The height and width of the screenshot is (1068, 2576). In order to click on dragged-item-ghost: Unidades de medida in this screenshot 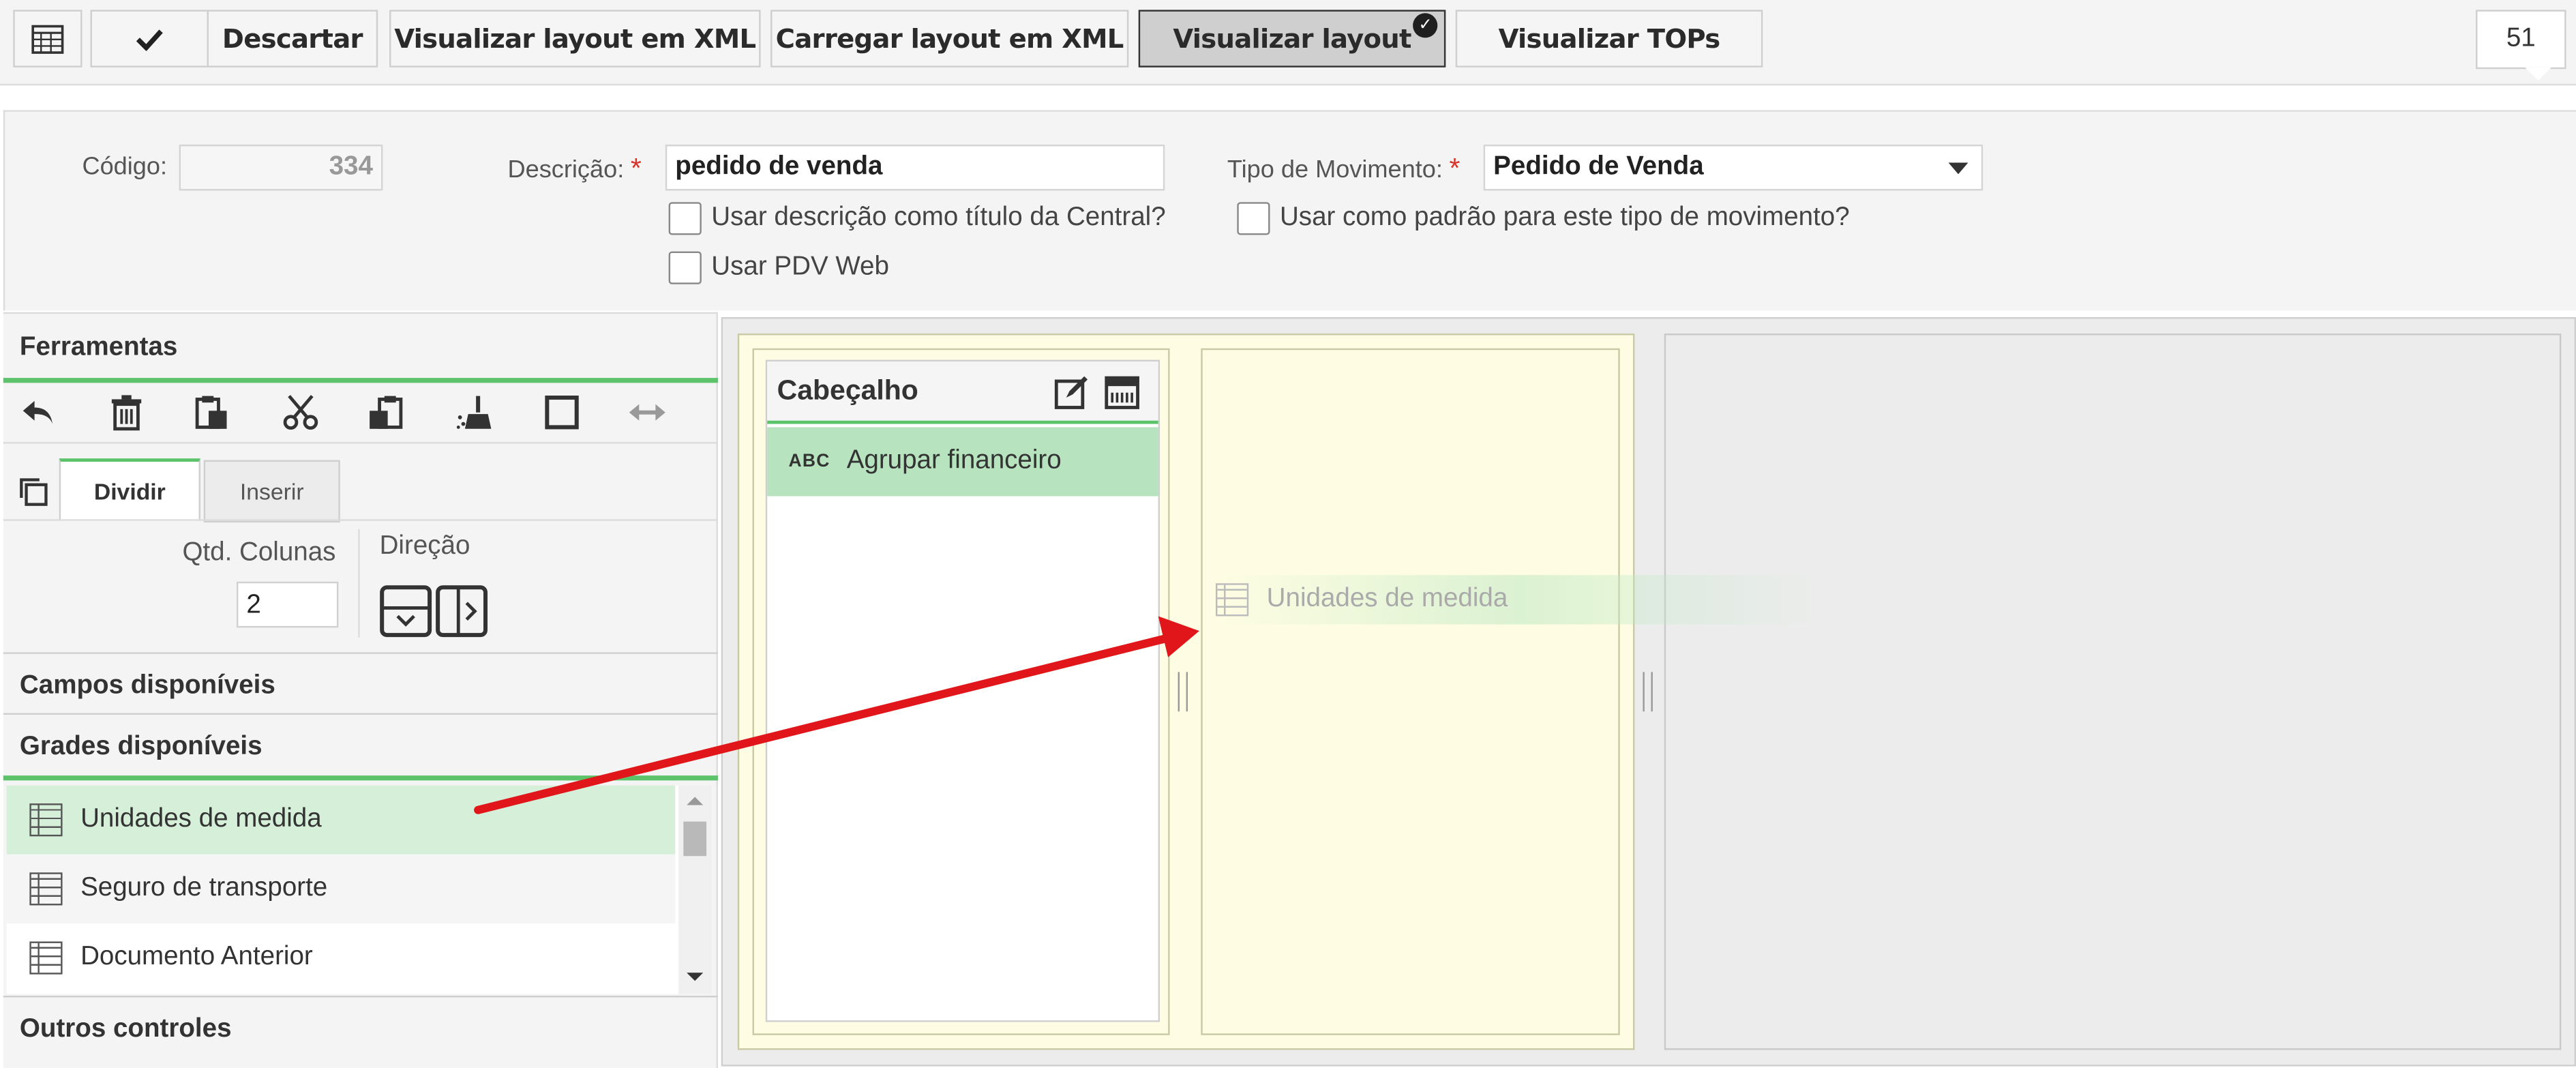, I will do `click(1519, 600)`.